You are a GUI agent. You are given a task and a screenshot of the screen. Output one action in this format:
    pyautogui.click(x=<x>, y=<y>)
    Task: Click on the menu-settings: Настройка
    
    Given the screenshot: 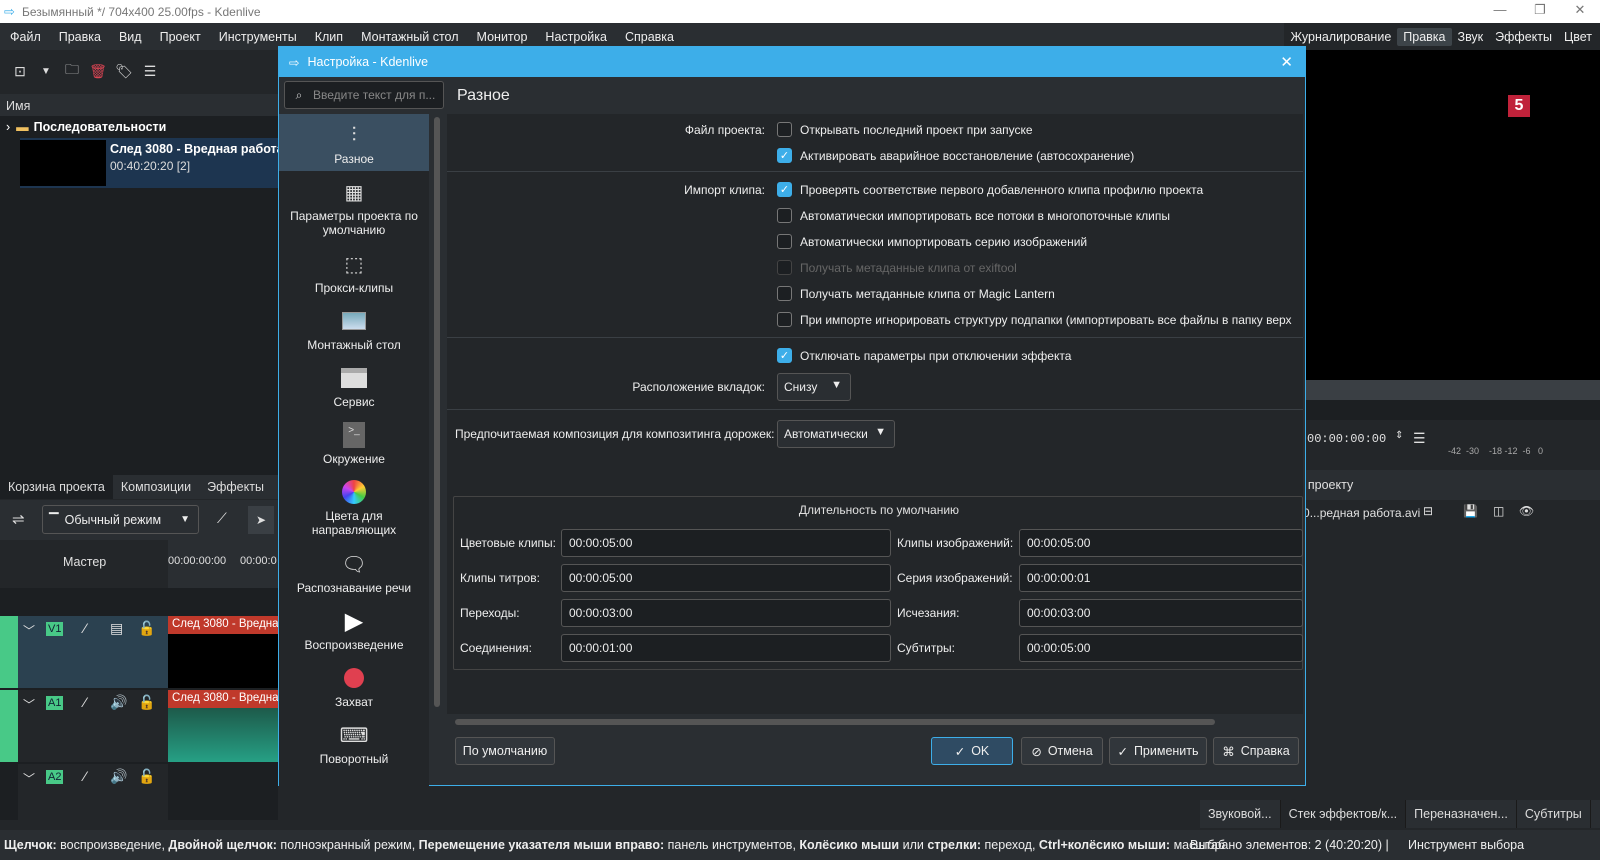 What is the action you would take?
    pyautogui.click(x=576, y=37)
    